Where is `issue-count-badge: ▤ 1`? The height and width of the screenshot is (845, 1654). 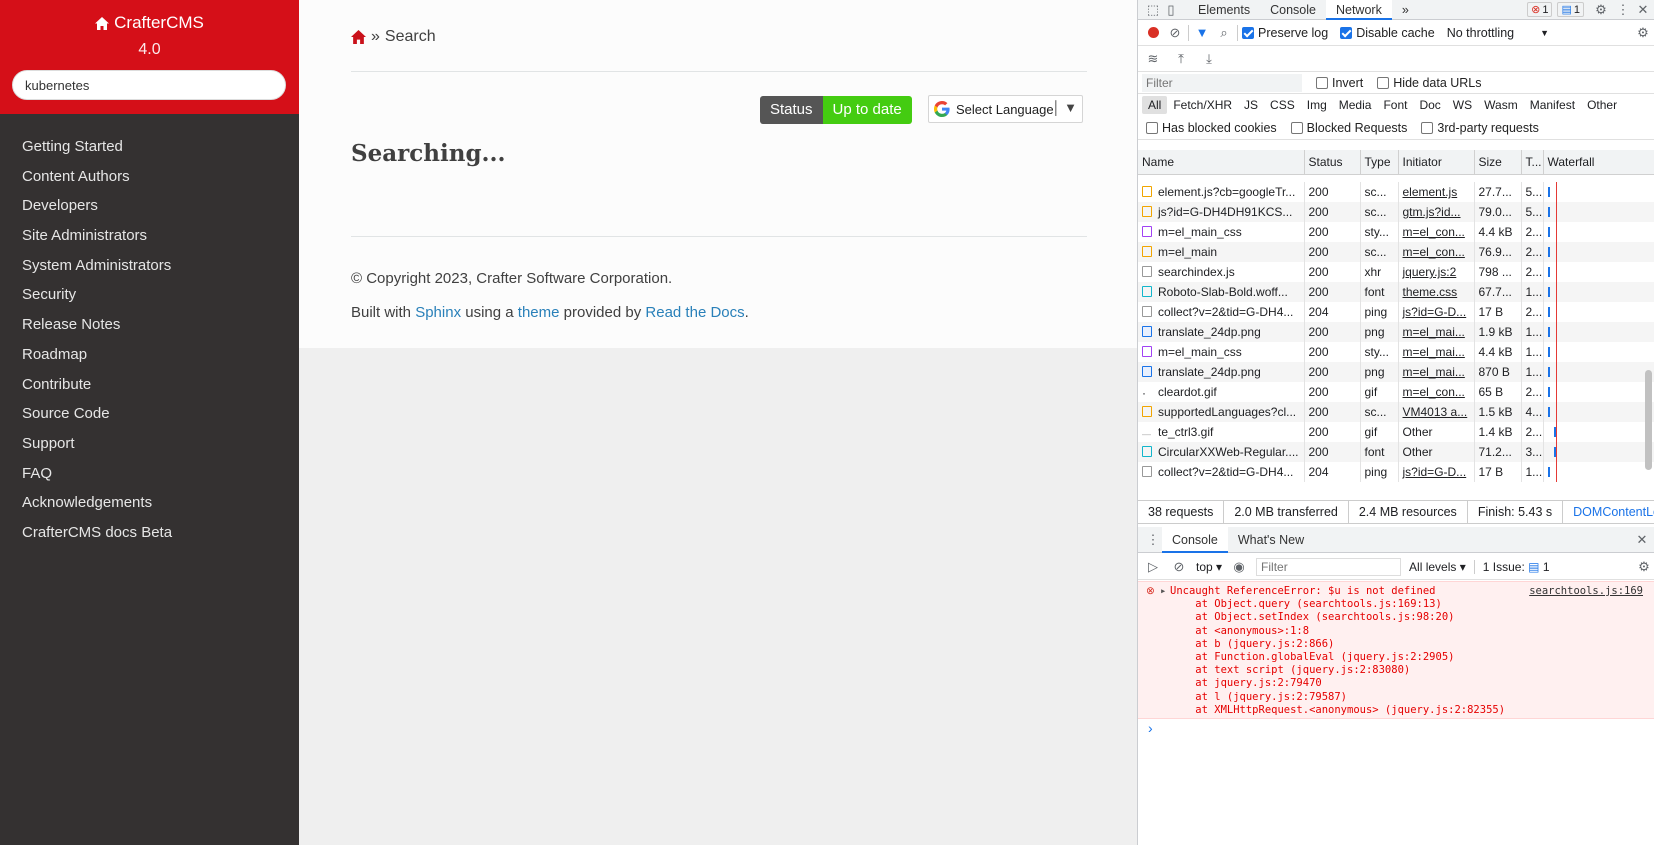
issue-count-badge: ▤ 1 is located at coordinates (1570, 9).